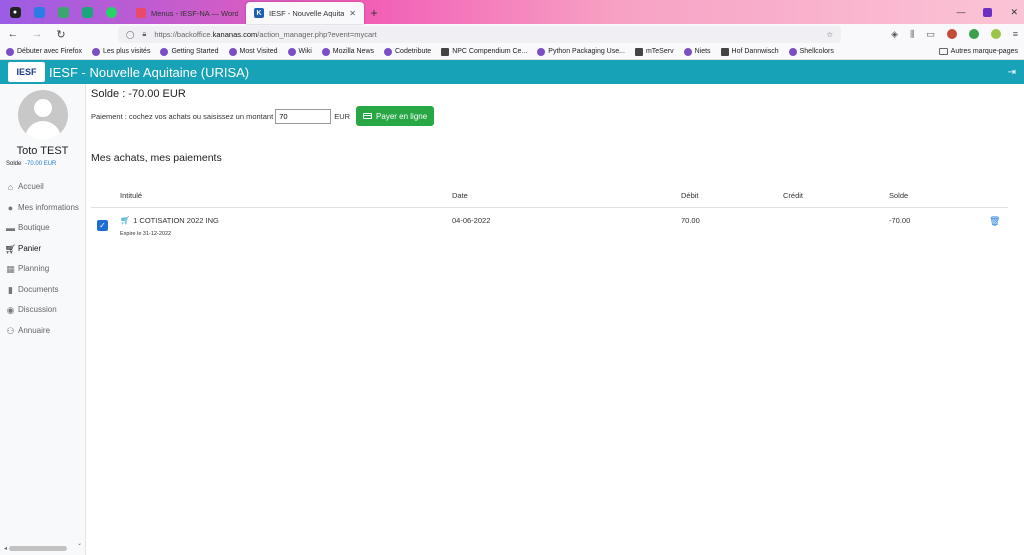 This screenshot has height=555, width=1024. I want to click on sidebar-item-discussion: ◉ Discussion, so click(42, 312).